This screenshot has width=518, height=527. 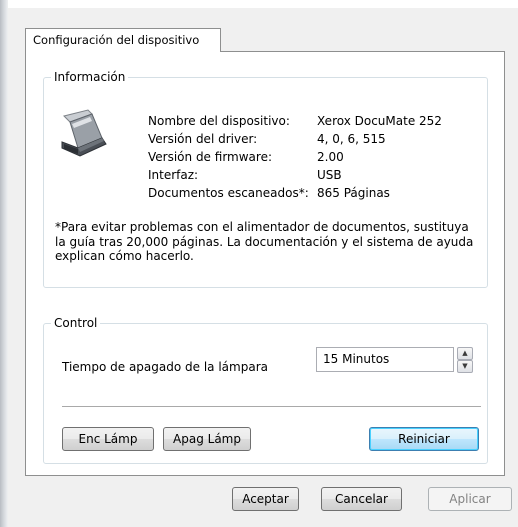 What do you see at coordinates (90, 77) in the screenshot?
I see `info-legend: Información` at bounding box center [90, 77].